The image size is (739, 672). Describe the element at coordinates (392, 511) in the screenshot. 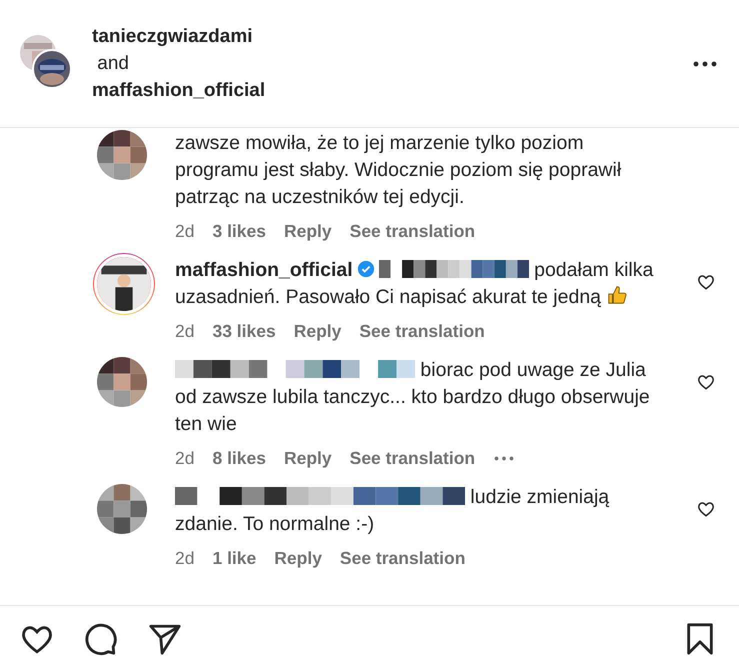

I see `comment-text: ludzie zmieniają zdanie. To normalne :-)` at that location.